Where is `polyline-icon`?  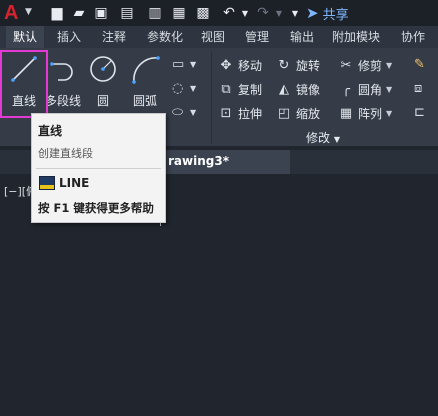
polyline-icon is located at coordinates (61, 71).